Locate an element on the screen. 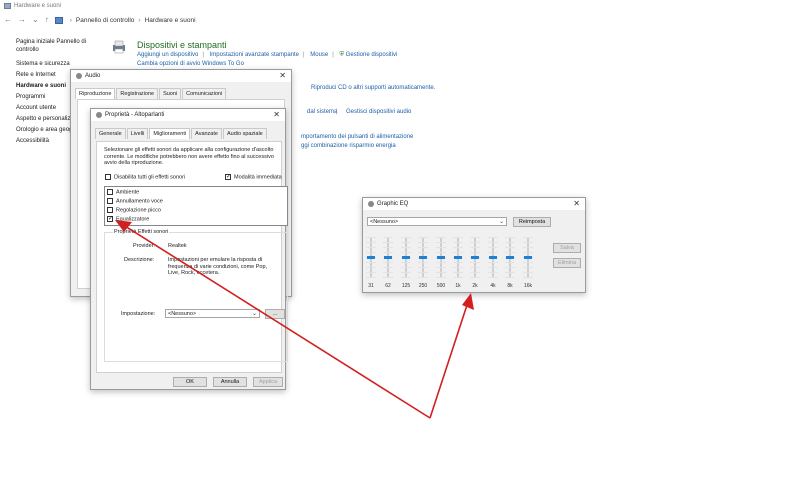 This screenshot has width=800, height=486. eq-preset-dropdown: <Nessuno> ⌄ is located at coordinates (437, 221).